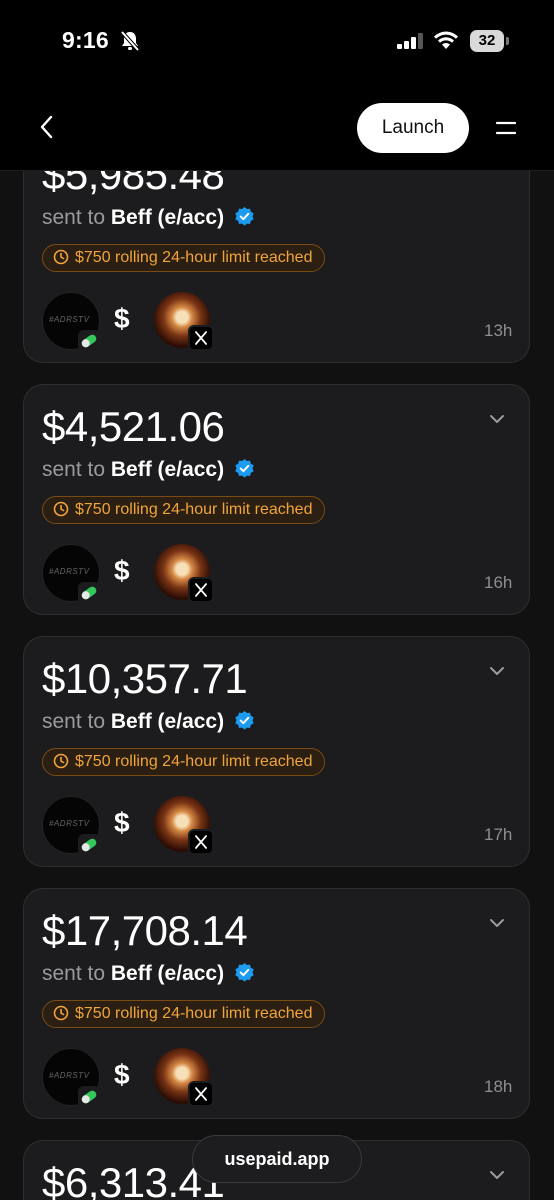 Image resolution: width=554 pixels, height=1200 pixels. Describe the element at coordinates (498, 1086) in the screenshot. I see `transaction-age: 18h` at that location.